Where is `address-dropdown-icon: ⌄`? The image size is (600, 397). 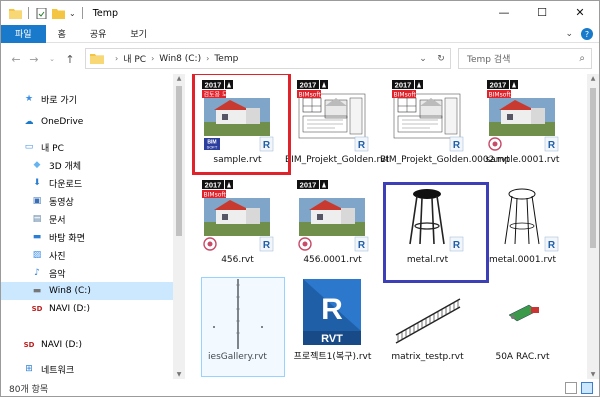 address-dropdown-icon: ⌄ is located at coordinates (423, 59).